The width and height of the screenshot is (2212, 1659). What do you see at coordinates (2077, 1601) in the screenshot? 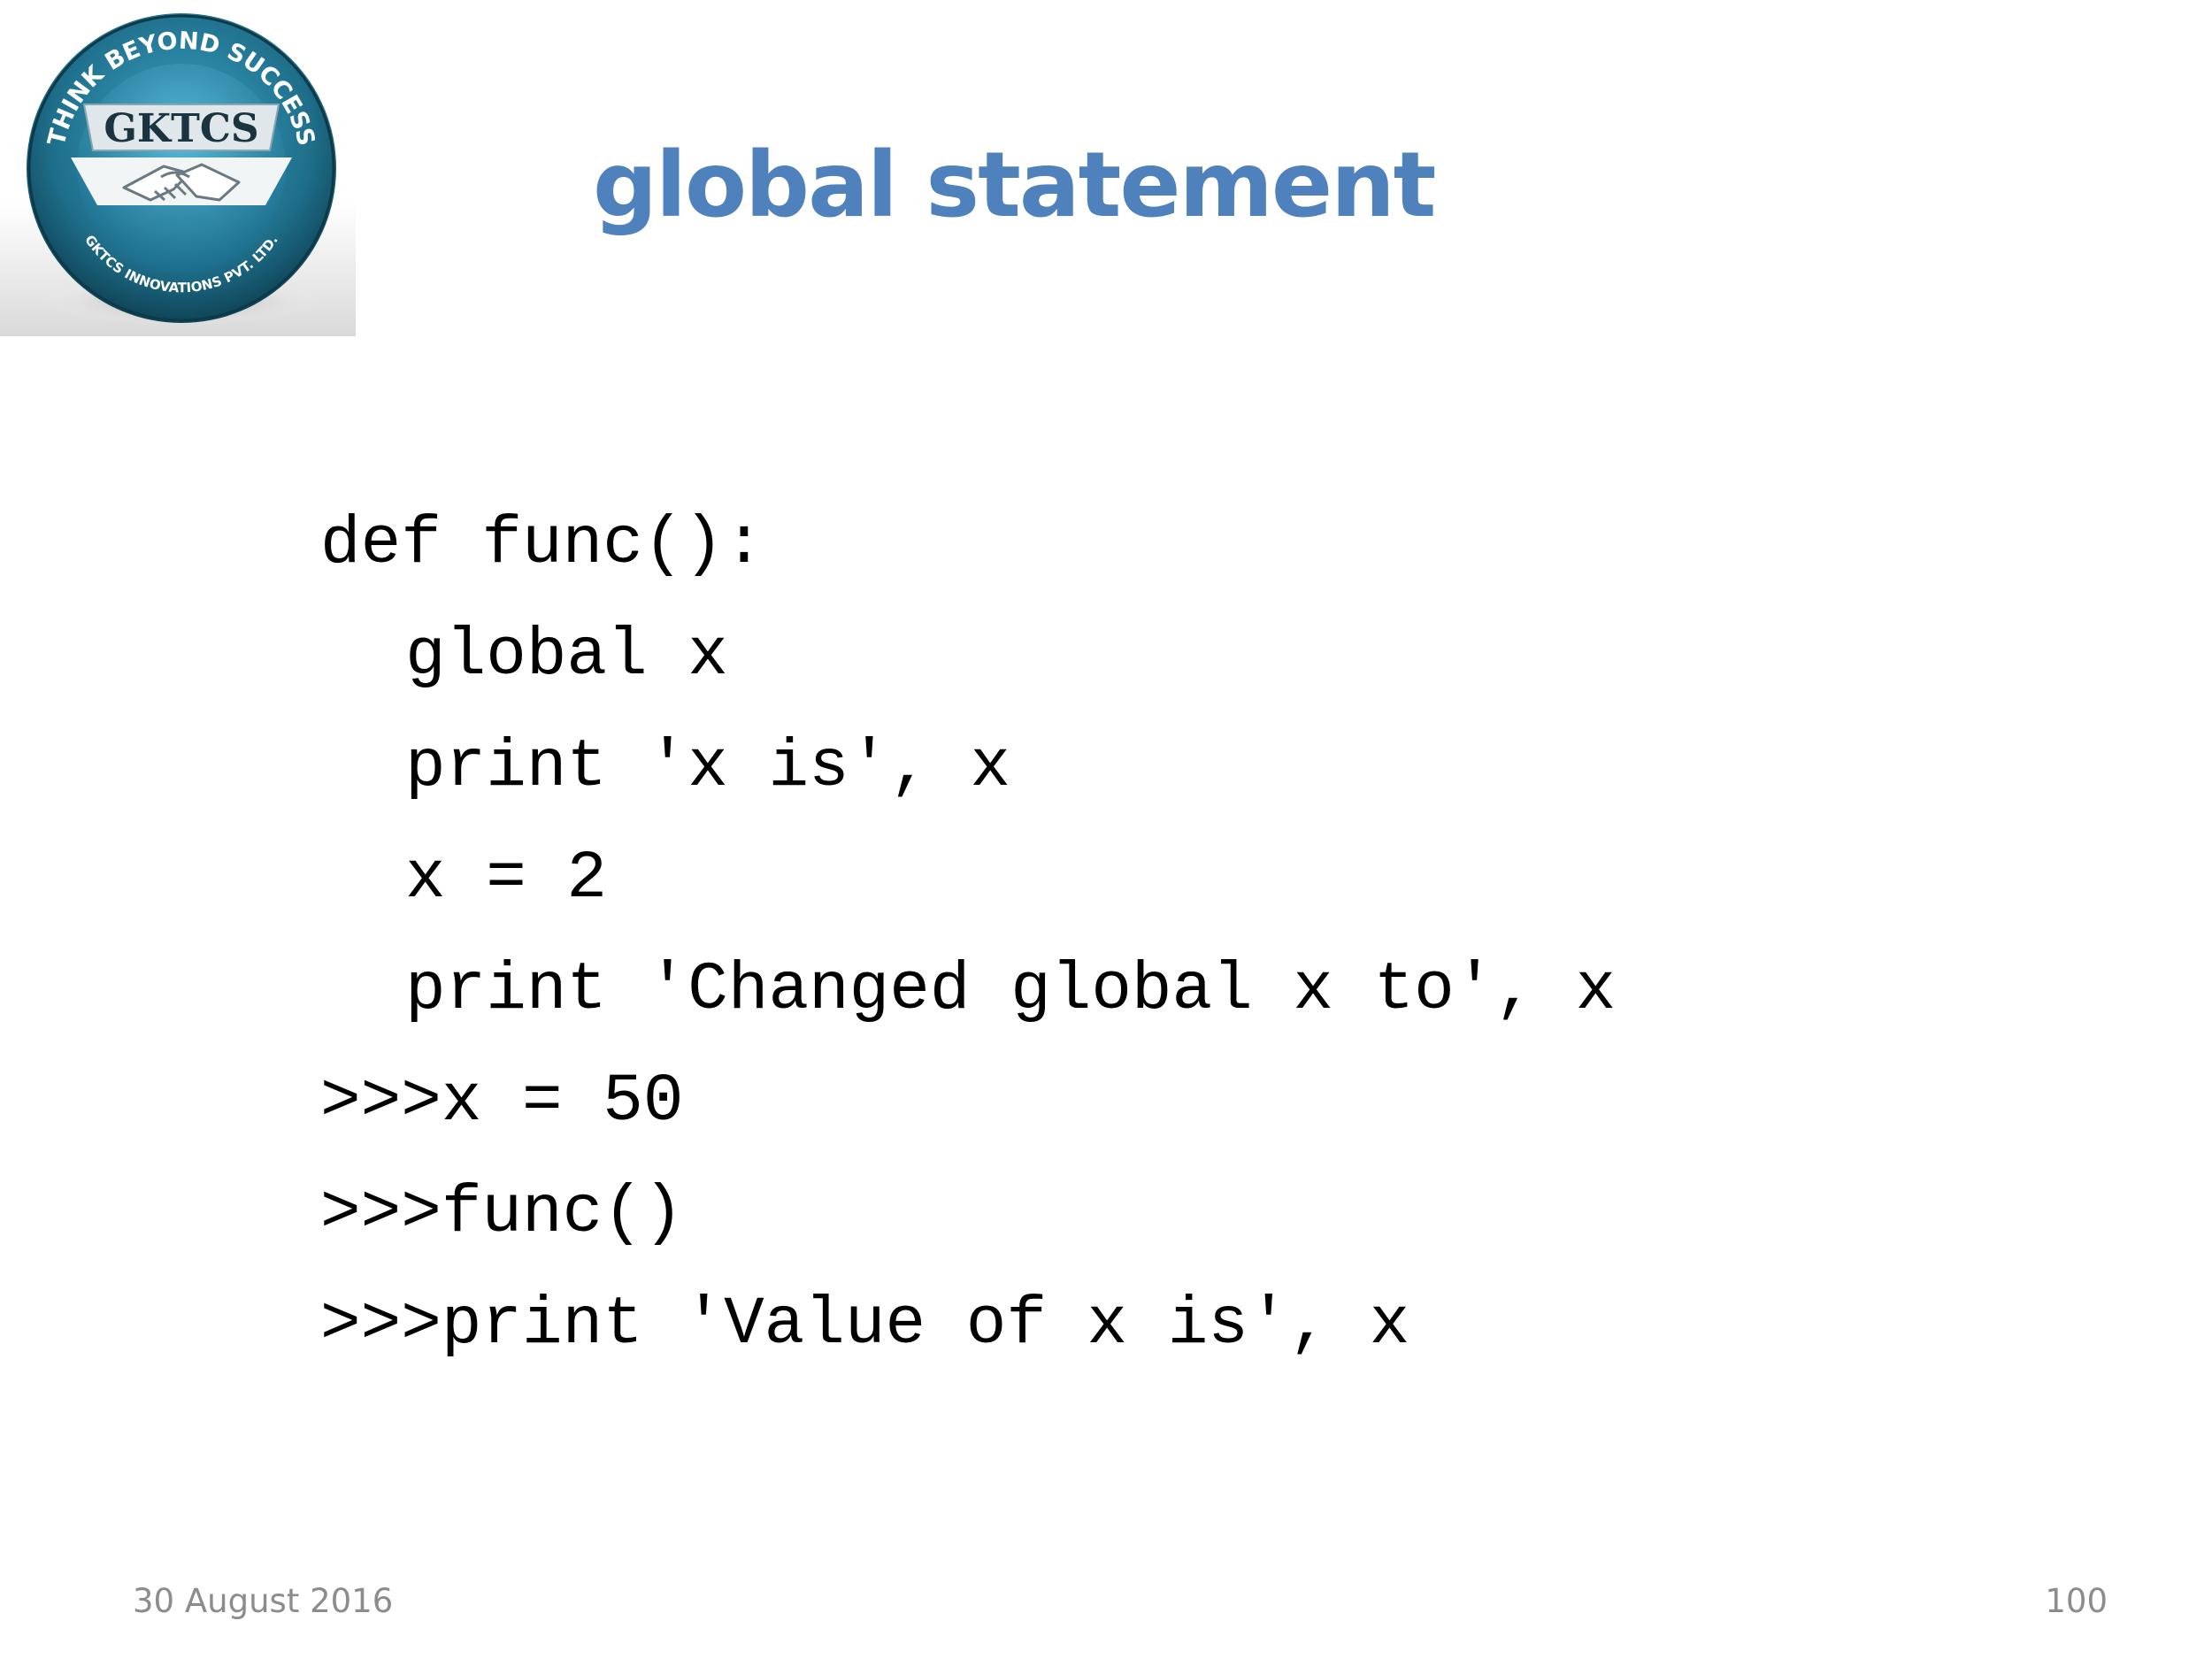
I see `page-number: 100` at bounding box center [2077, 1601].